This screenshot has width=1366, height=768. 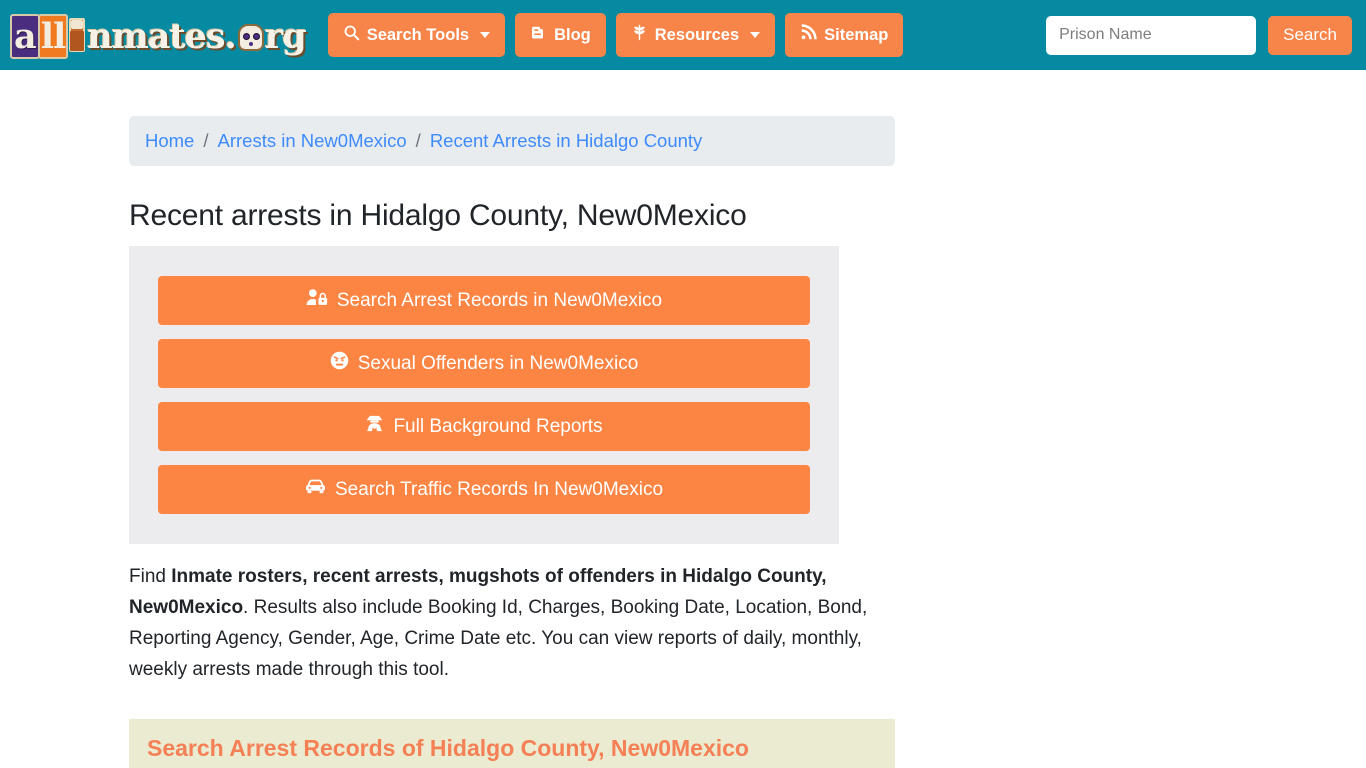 I want to click on logo-wordmark: a ll nmates. rg, so click(x=158, y=36).